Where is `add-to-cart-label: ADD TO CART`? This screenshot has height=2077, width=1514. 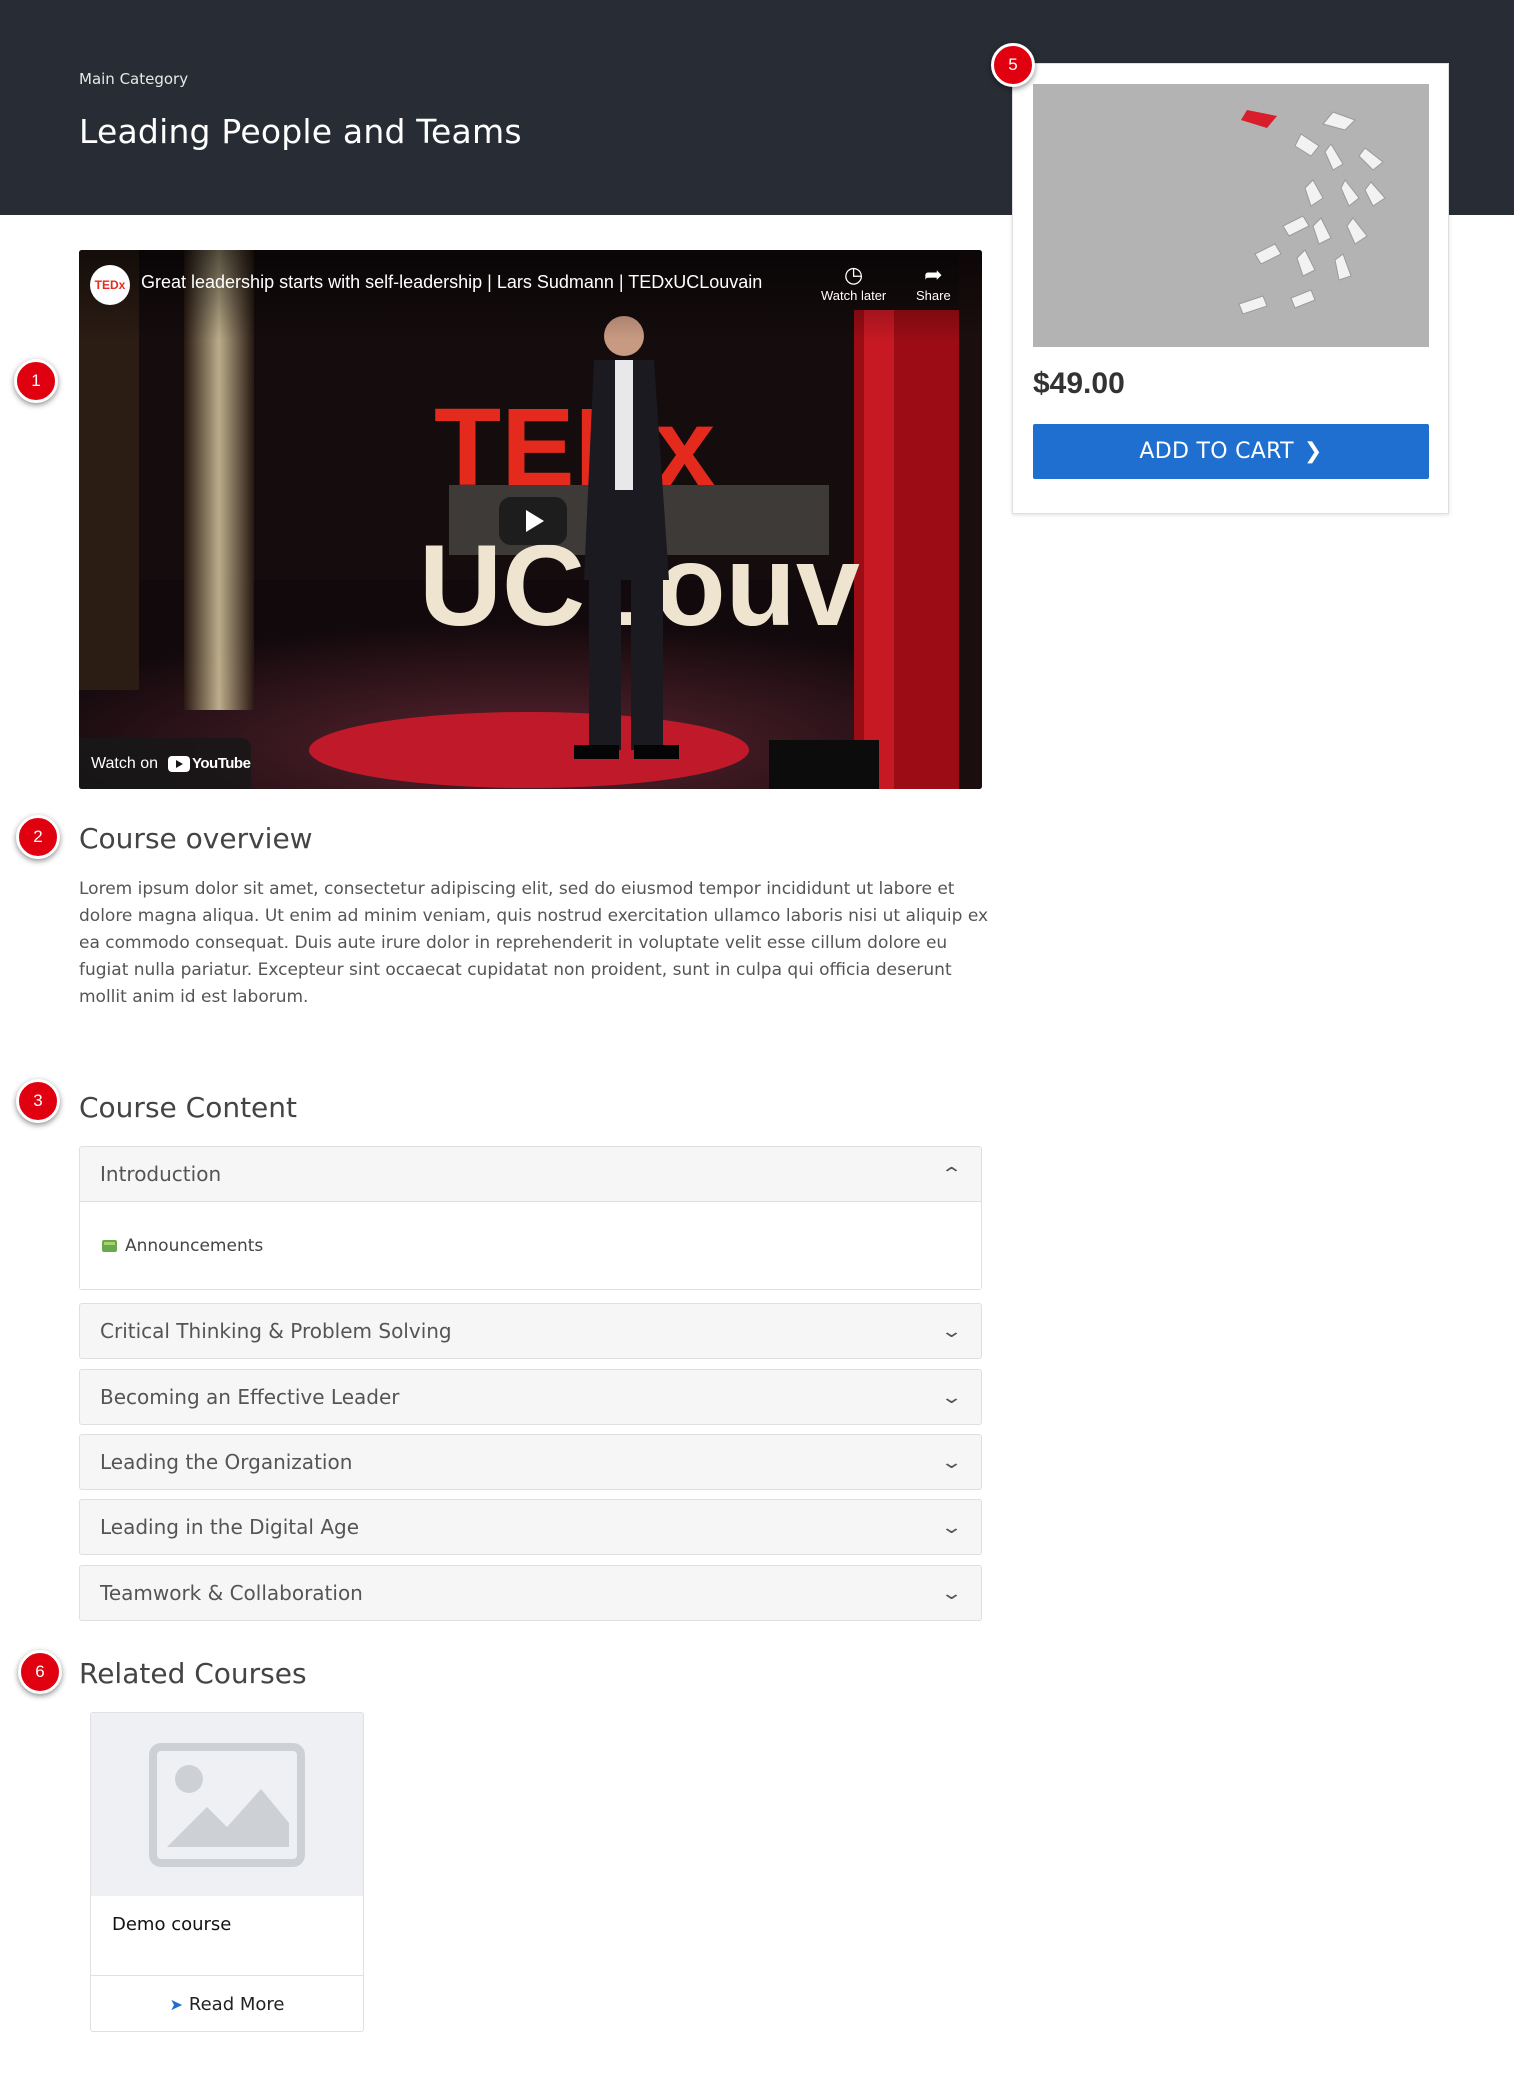 add-to-cart-label: ADD TO CART is located at coordinates (1216, 451).